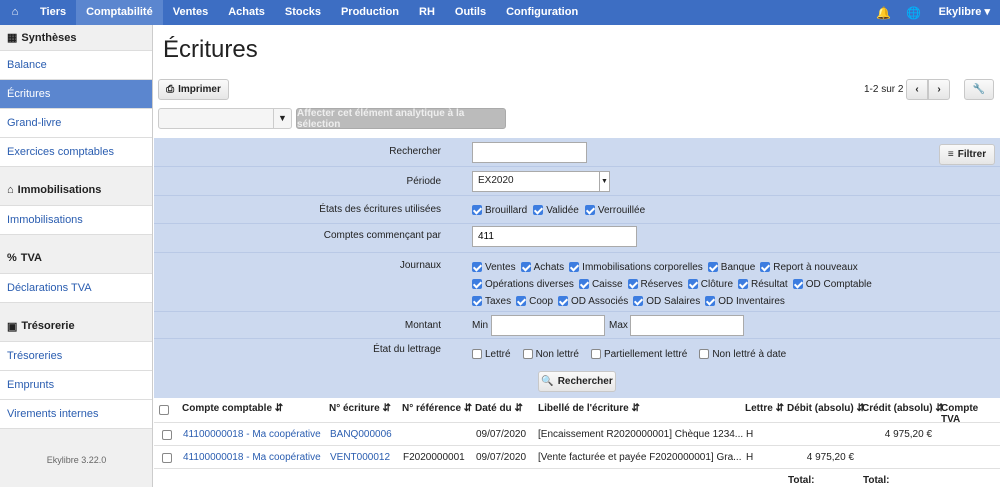  I want to click on col-date: Daté du ⇵, so click(499, 408).